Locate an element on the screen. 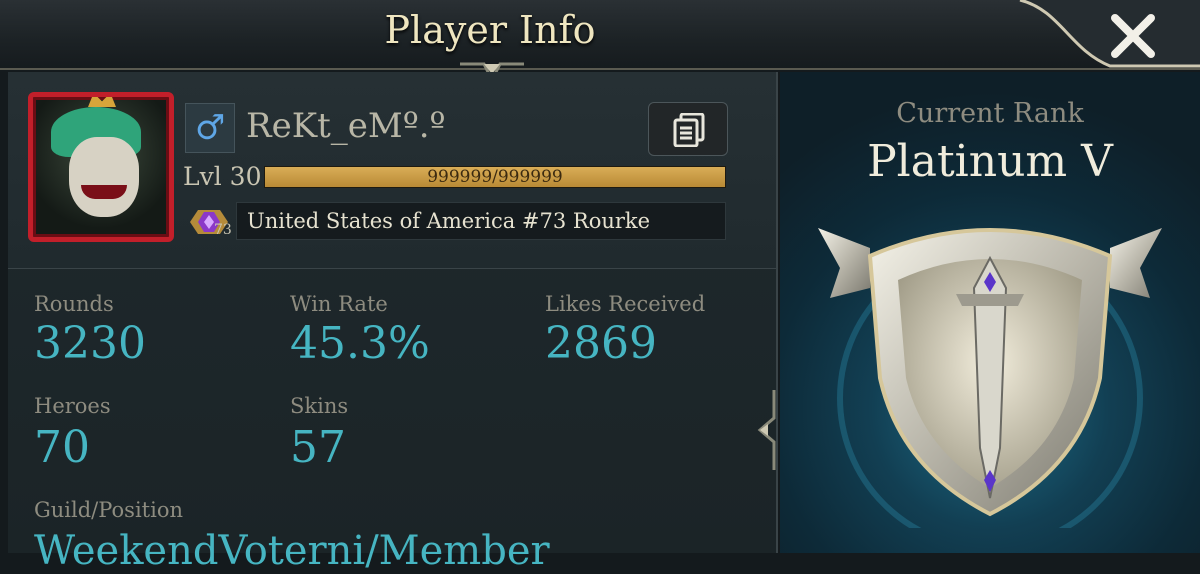 The image size is (1200, 574). rounds-label: Rounds is located at coordinates (74, 304).